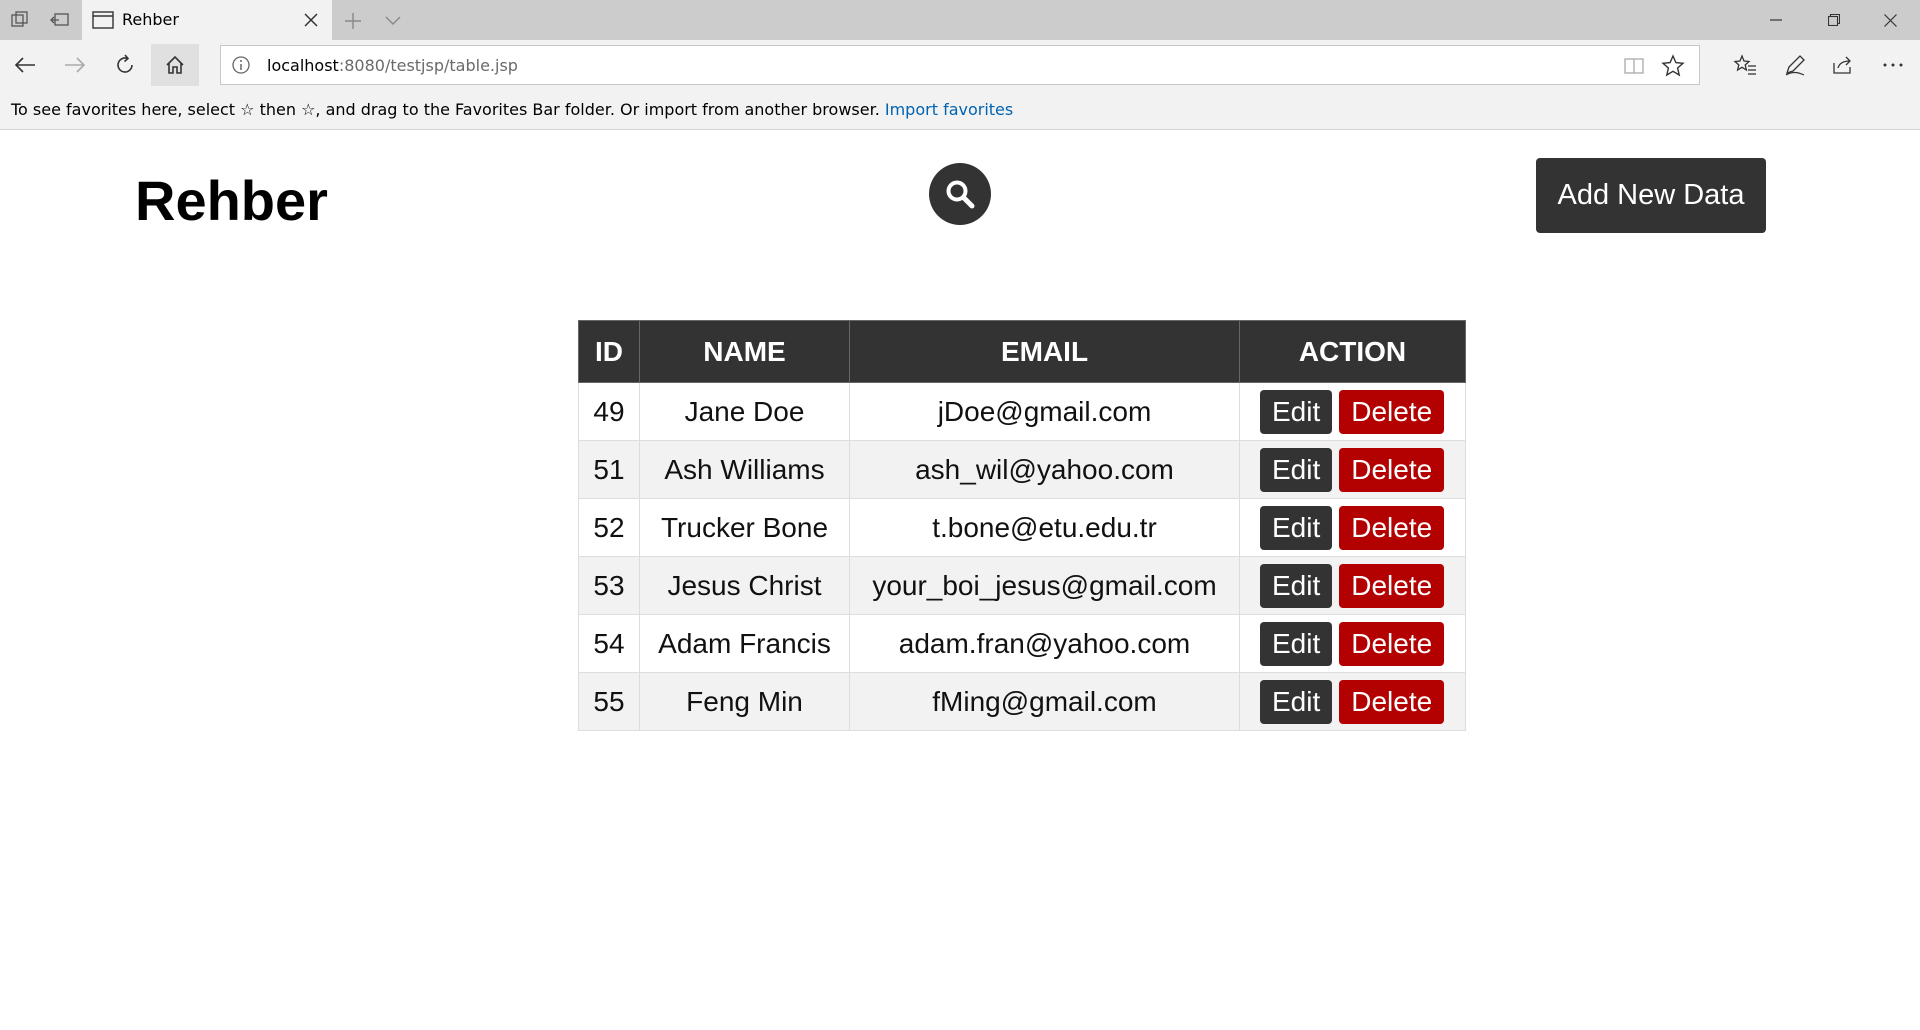 The width and height of the screenshot is (1920, 1030). I want to click on chevron-down-icon, so click(393, 21).